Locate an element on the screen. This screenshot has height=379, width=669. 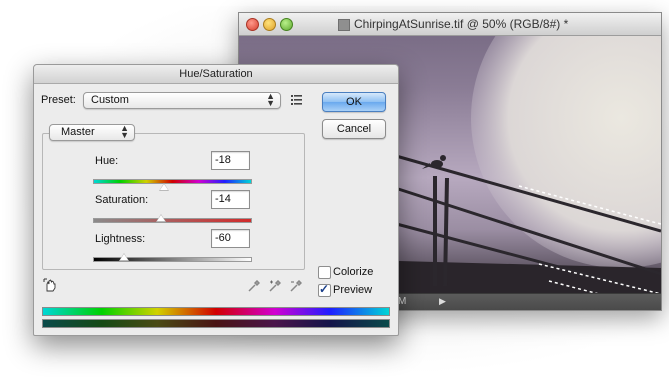
lightness-input: -60 is located at coordinates (230, 238).